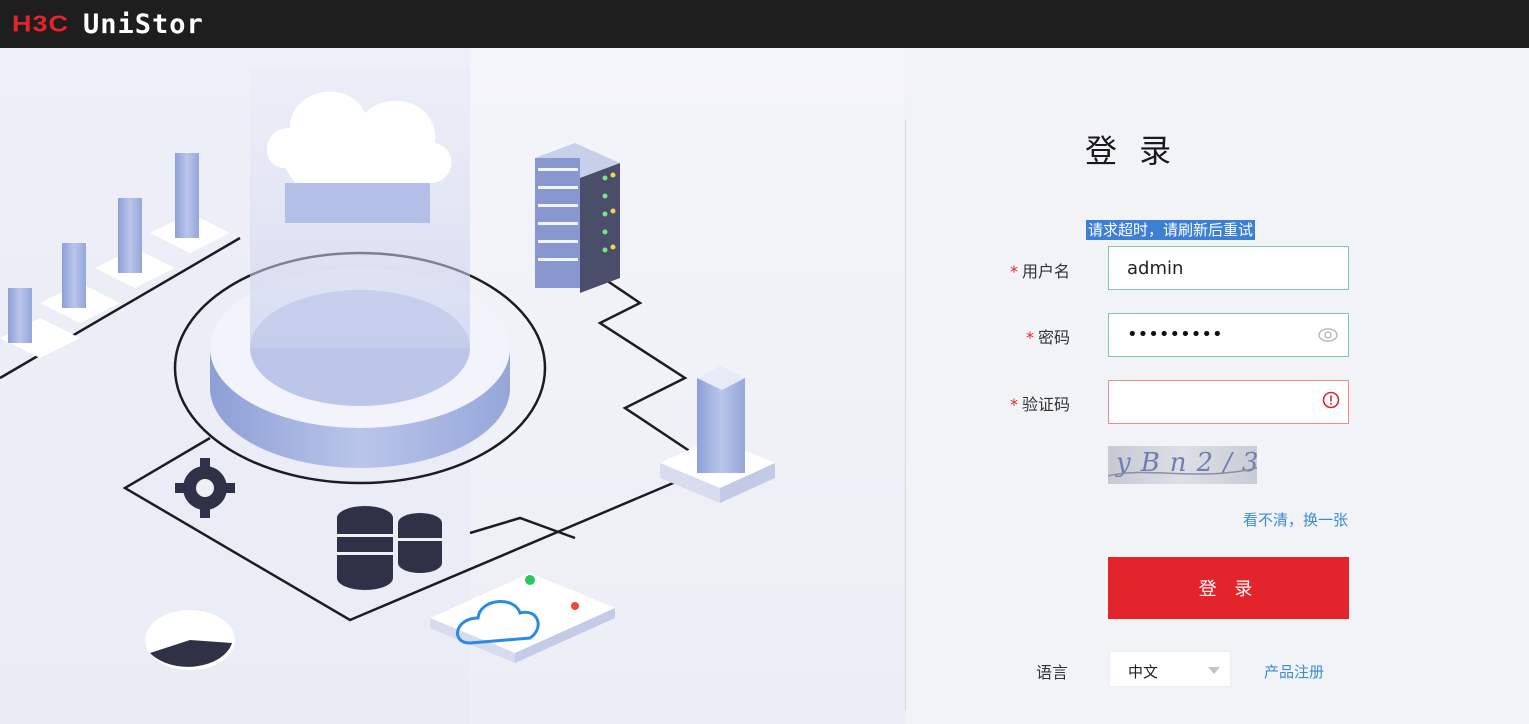  I want to click on top-bar: H3C UniStor, so click(764, 24).